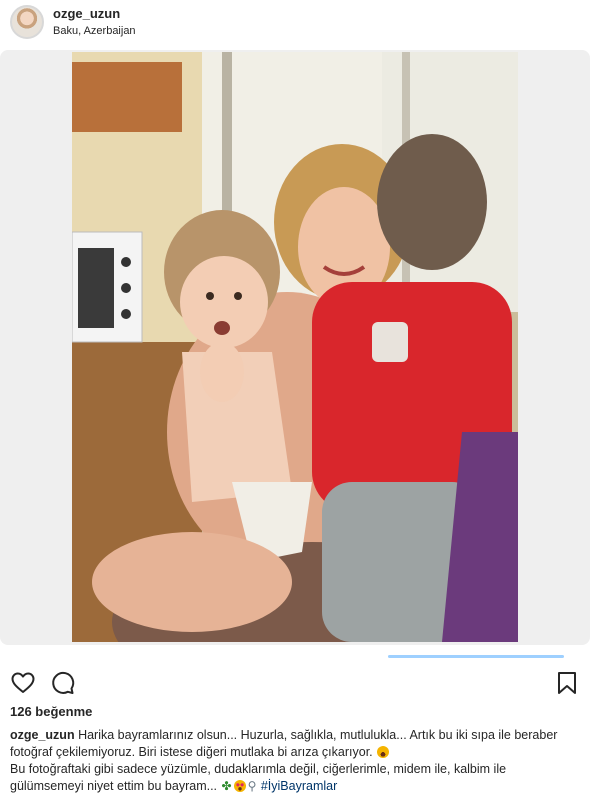  I want to click on post-location: Baku, Azerbaijan, so click(94, 31).